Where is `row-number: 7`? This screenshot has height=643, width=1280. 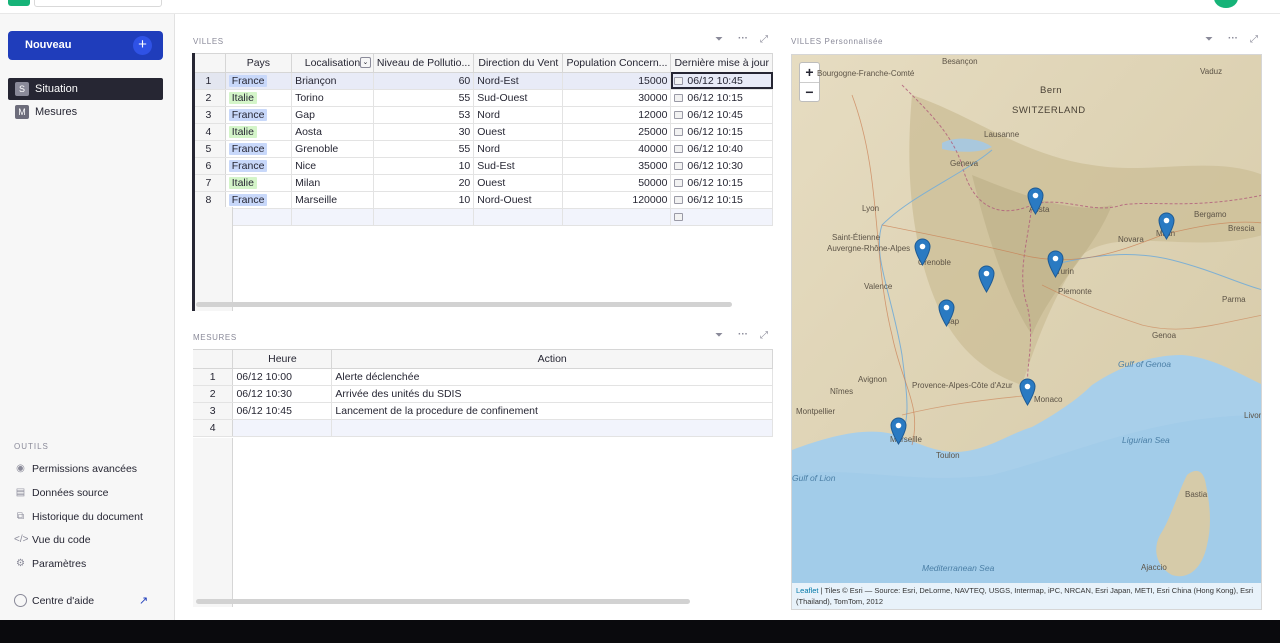
row-number: 7 is located at coordinates (209, 183).